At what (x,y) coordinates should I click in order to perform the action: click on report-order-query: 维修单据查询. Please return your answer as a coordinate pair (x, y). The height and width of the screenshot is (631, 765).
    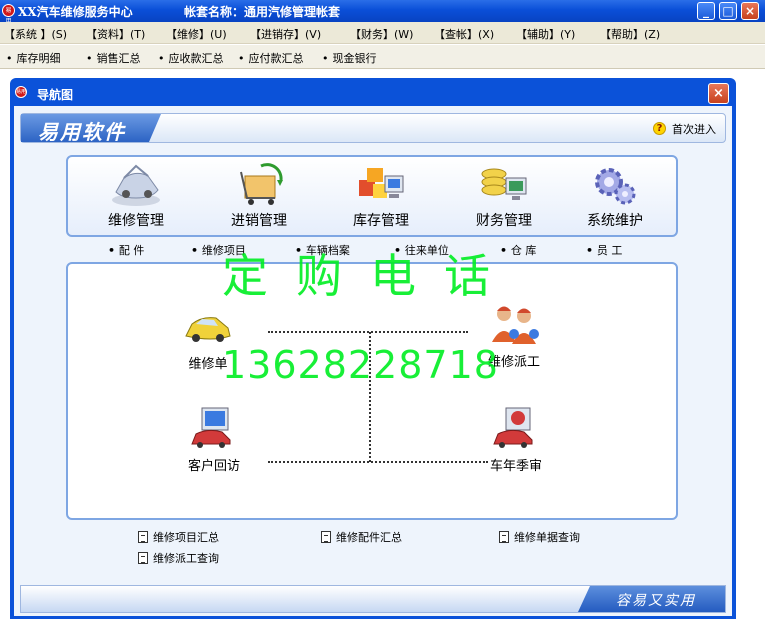
    Looking at the image, I should click on (539, 537).